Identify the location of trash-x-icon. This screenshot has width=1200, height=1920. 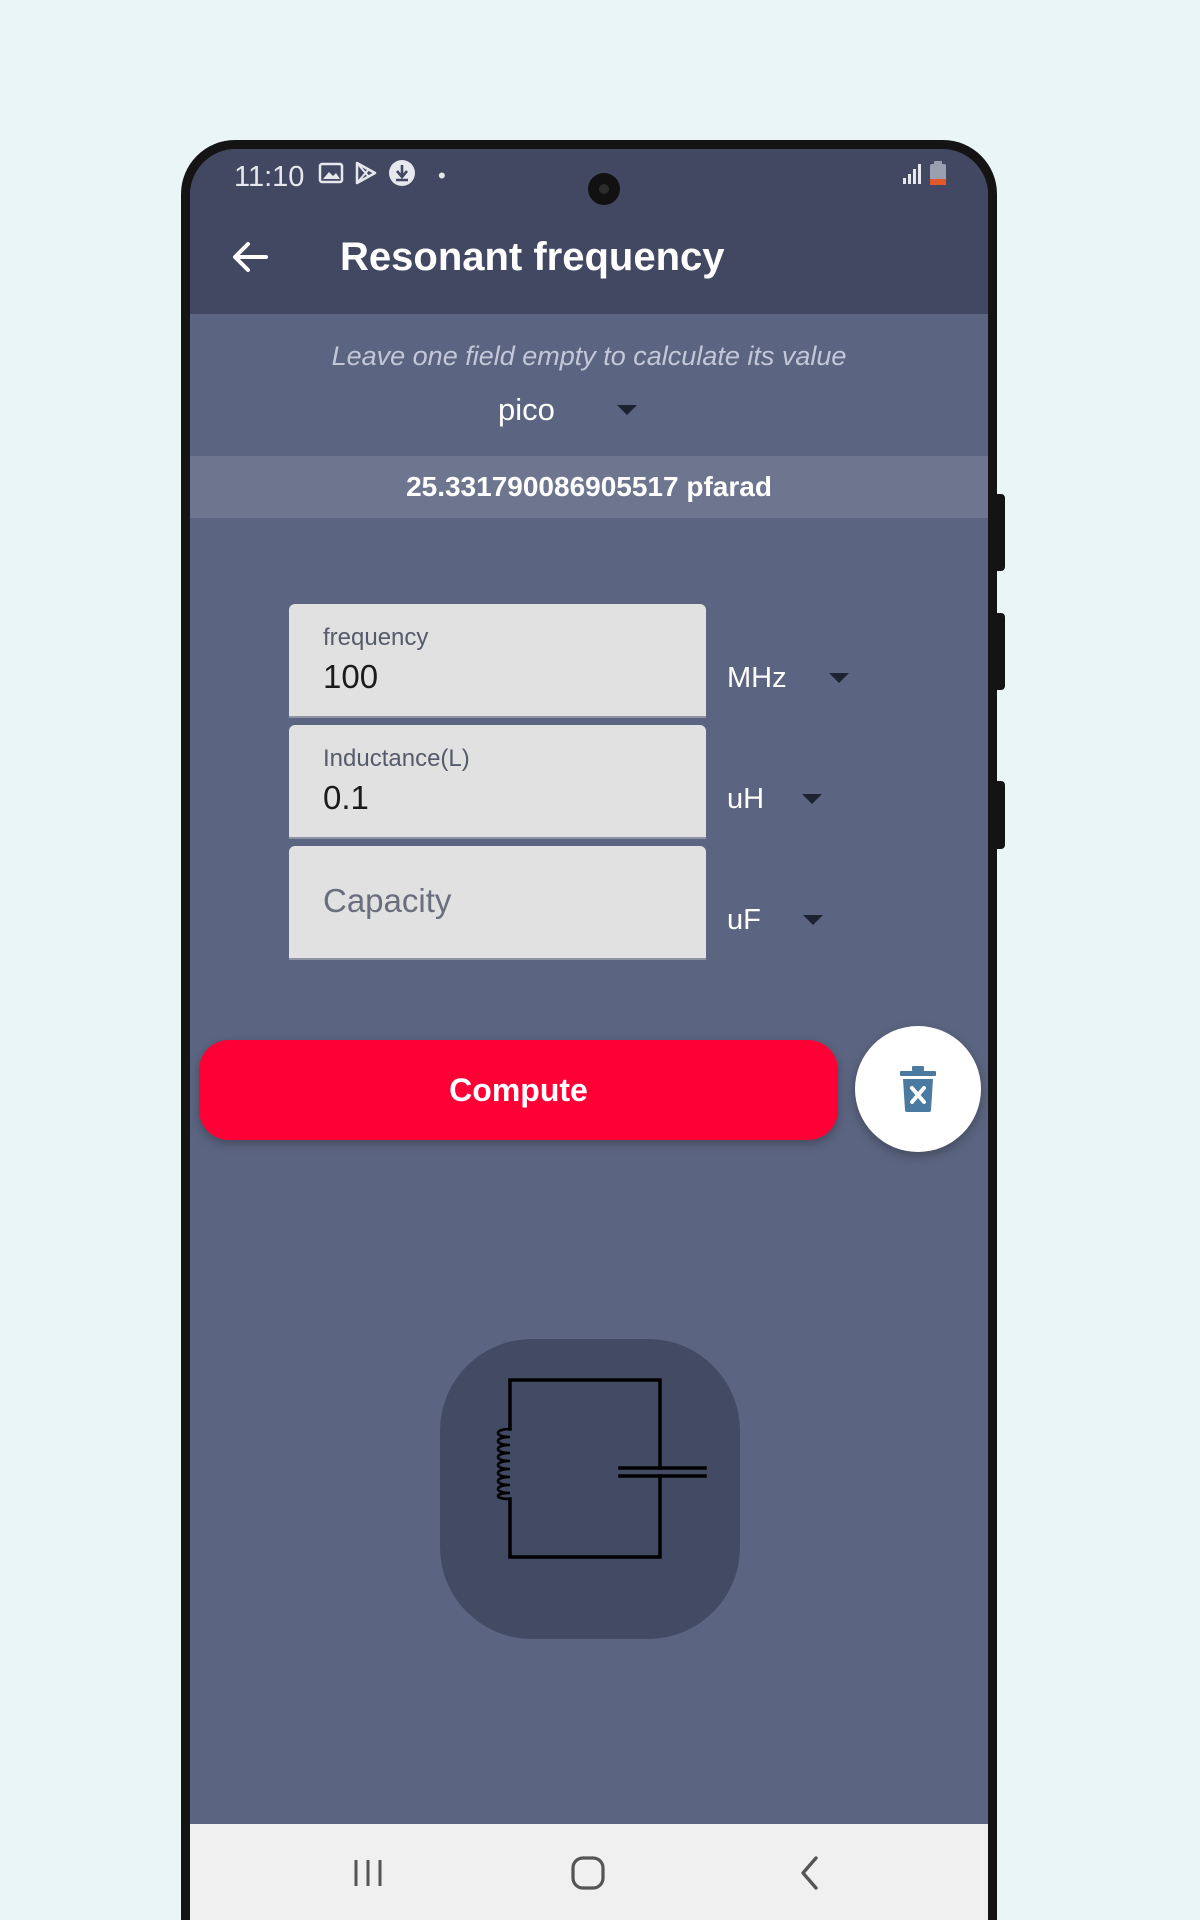
(918, 1089).